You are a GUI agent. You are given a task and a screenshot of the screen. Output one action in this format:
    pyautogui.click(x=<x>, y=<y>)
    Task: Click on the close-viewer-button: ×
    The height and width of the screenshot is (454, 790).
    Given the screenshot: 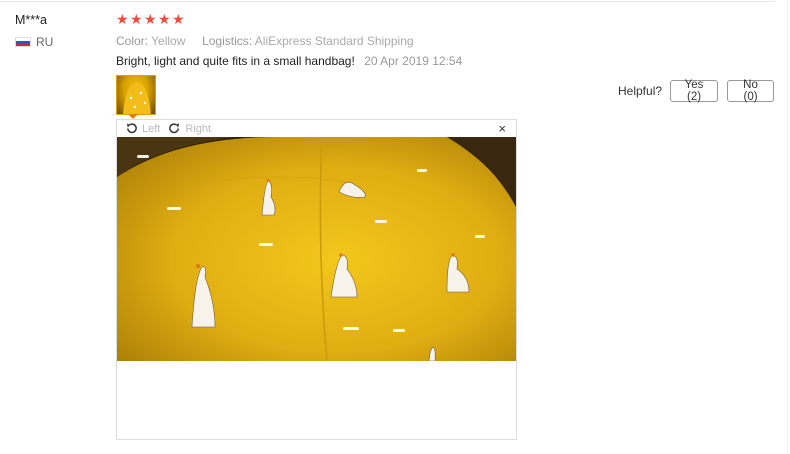 What is the action you would take?
    pyautogui.click(x=502, y=128)
    